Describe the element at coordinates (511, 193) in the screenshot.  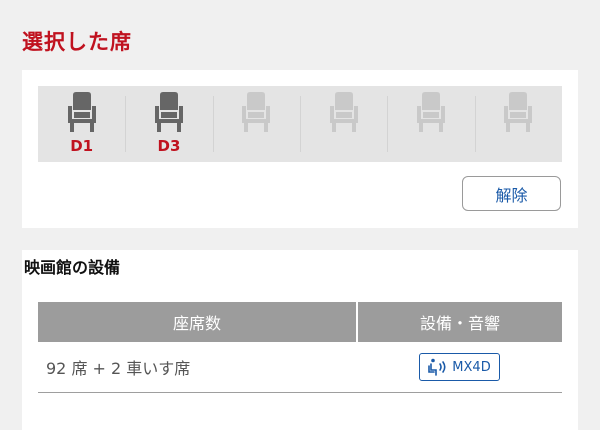
I see `release-button: 解除` at that location.